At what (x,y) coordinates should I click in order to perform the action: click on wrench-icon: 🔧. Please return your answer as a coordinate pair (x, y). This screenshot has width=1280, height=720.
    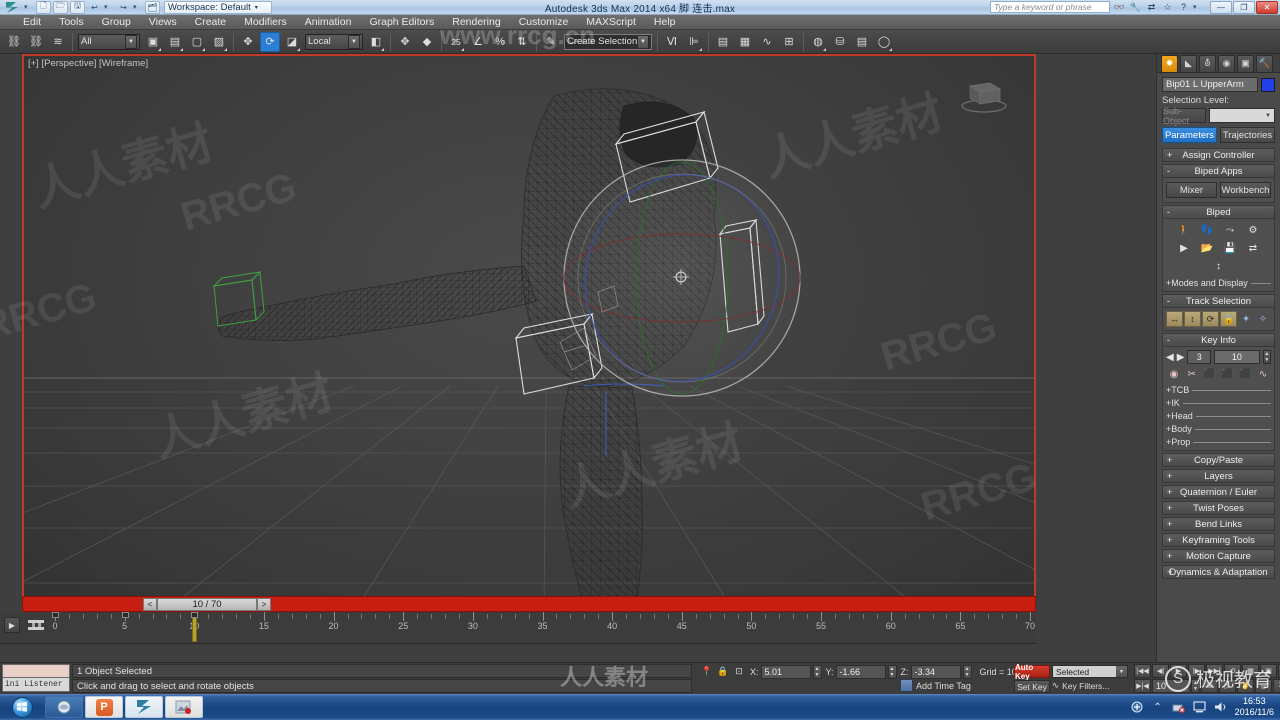
    Looking at the image, I should click on (1135, 7).